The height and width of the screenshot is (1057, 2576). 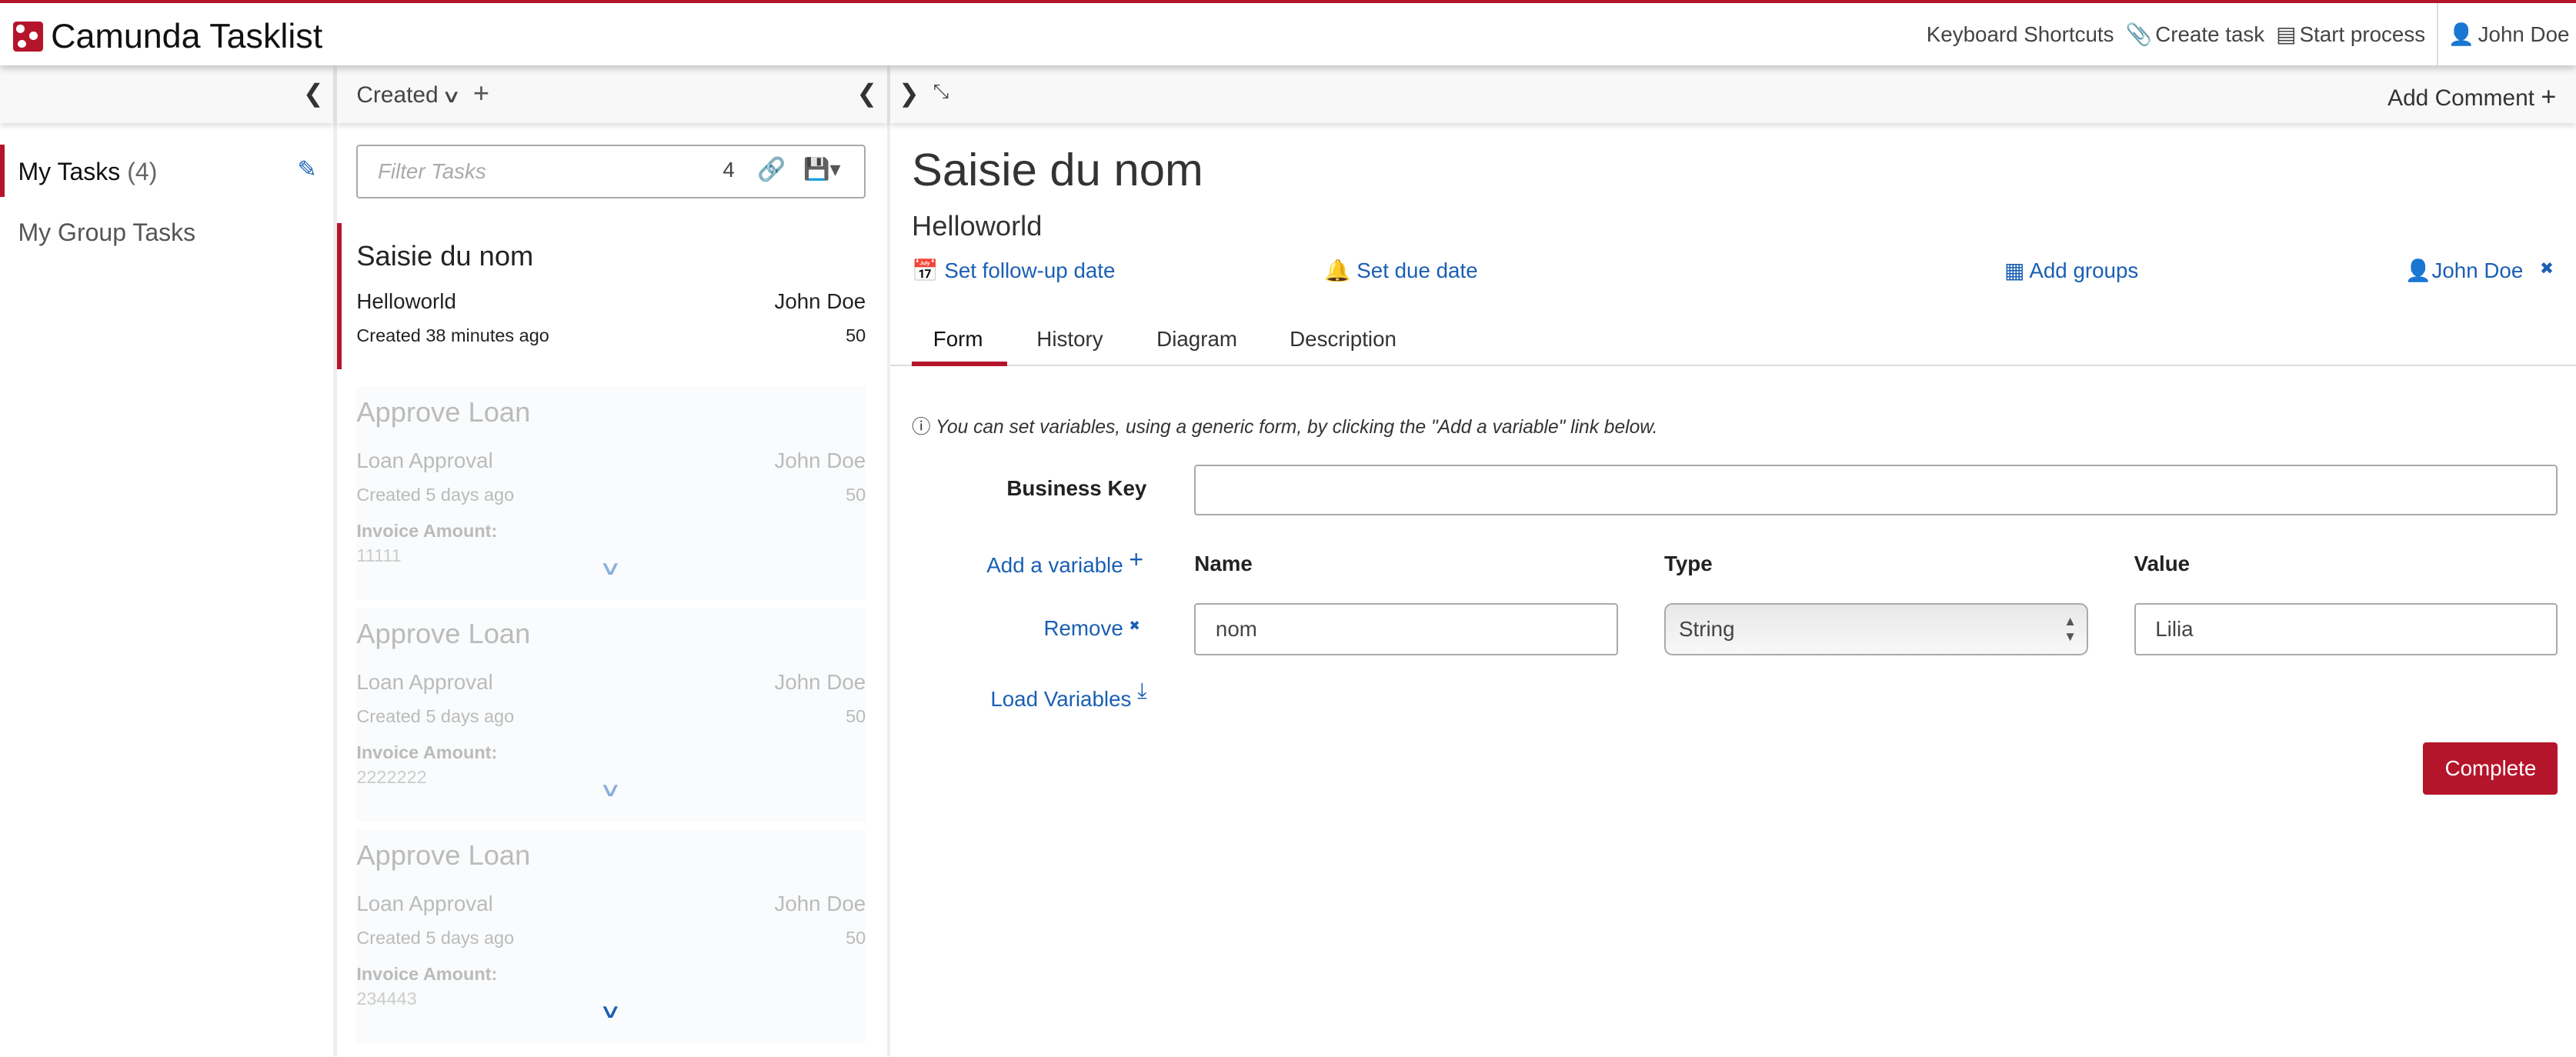 I want to click on sidebar-item-my-tasks: My Tasks (4), so click(x=88, y=172).